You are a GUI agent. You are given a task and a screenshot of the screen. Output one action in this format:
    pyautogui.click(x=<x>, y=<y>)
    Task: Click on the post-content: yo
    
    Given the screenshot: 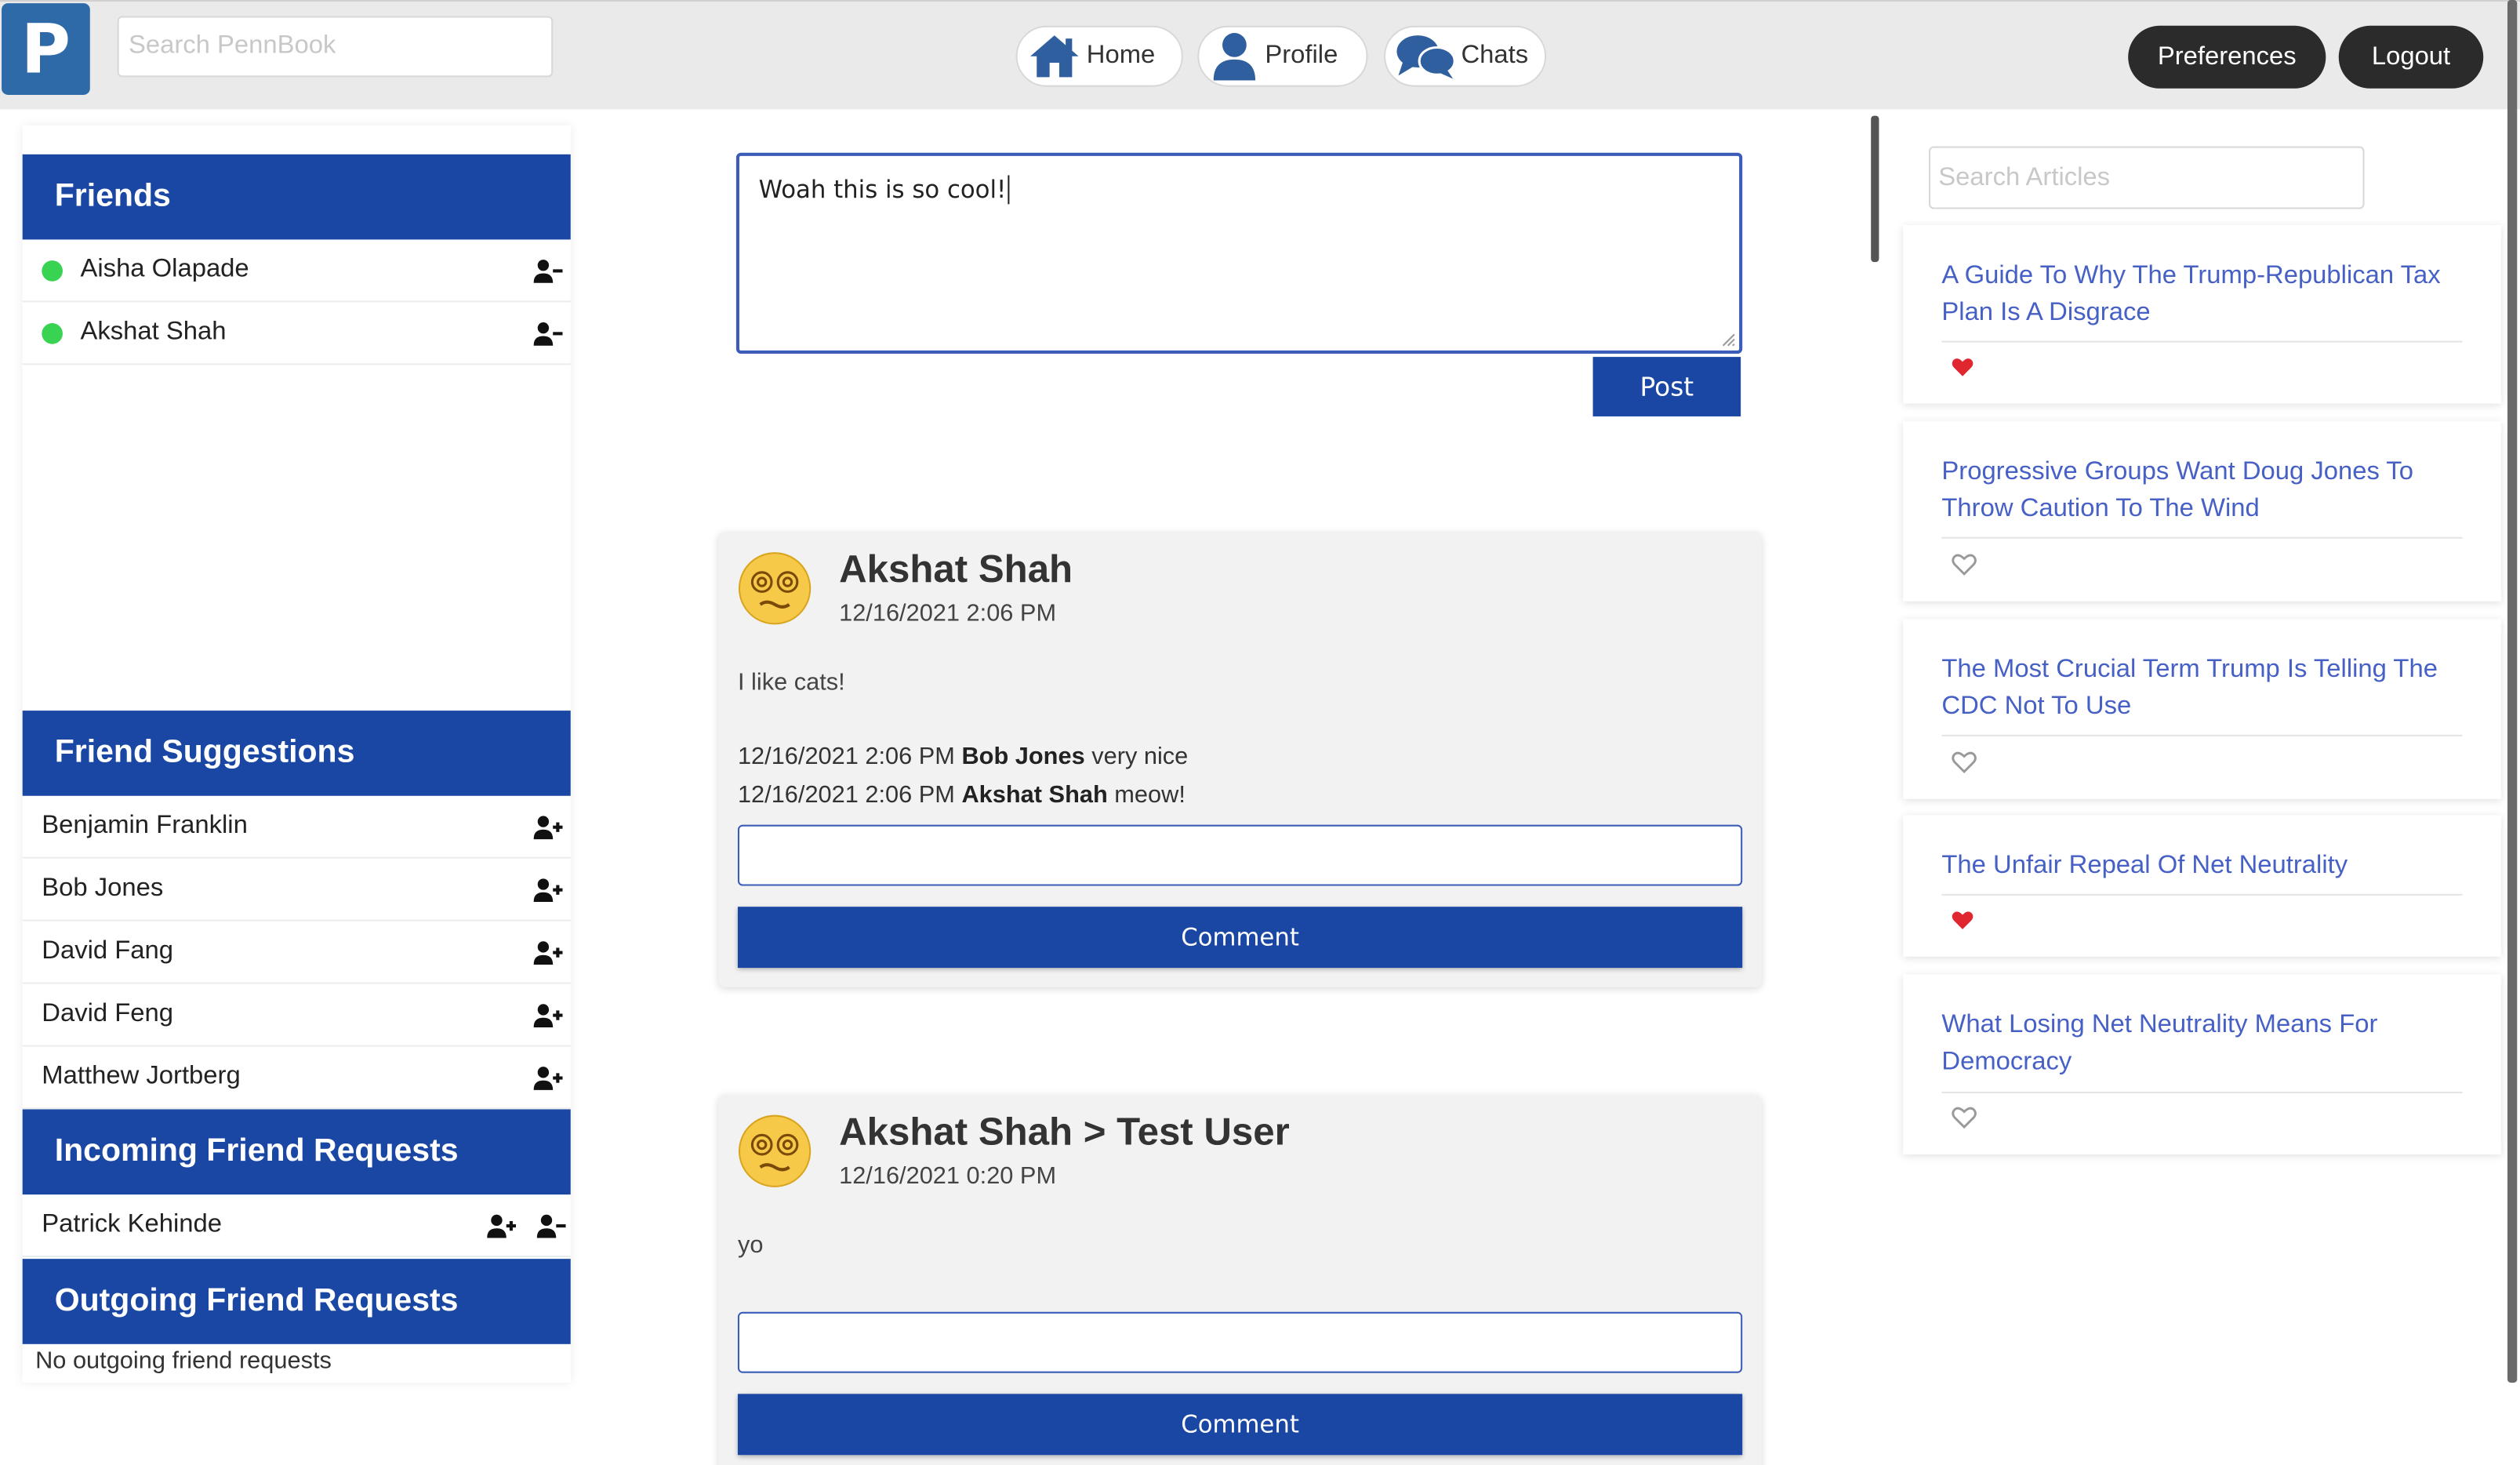 What is the action you would take?
    pyautogui.click(x=750, y=1245)
    